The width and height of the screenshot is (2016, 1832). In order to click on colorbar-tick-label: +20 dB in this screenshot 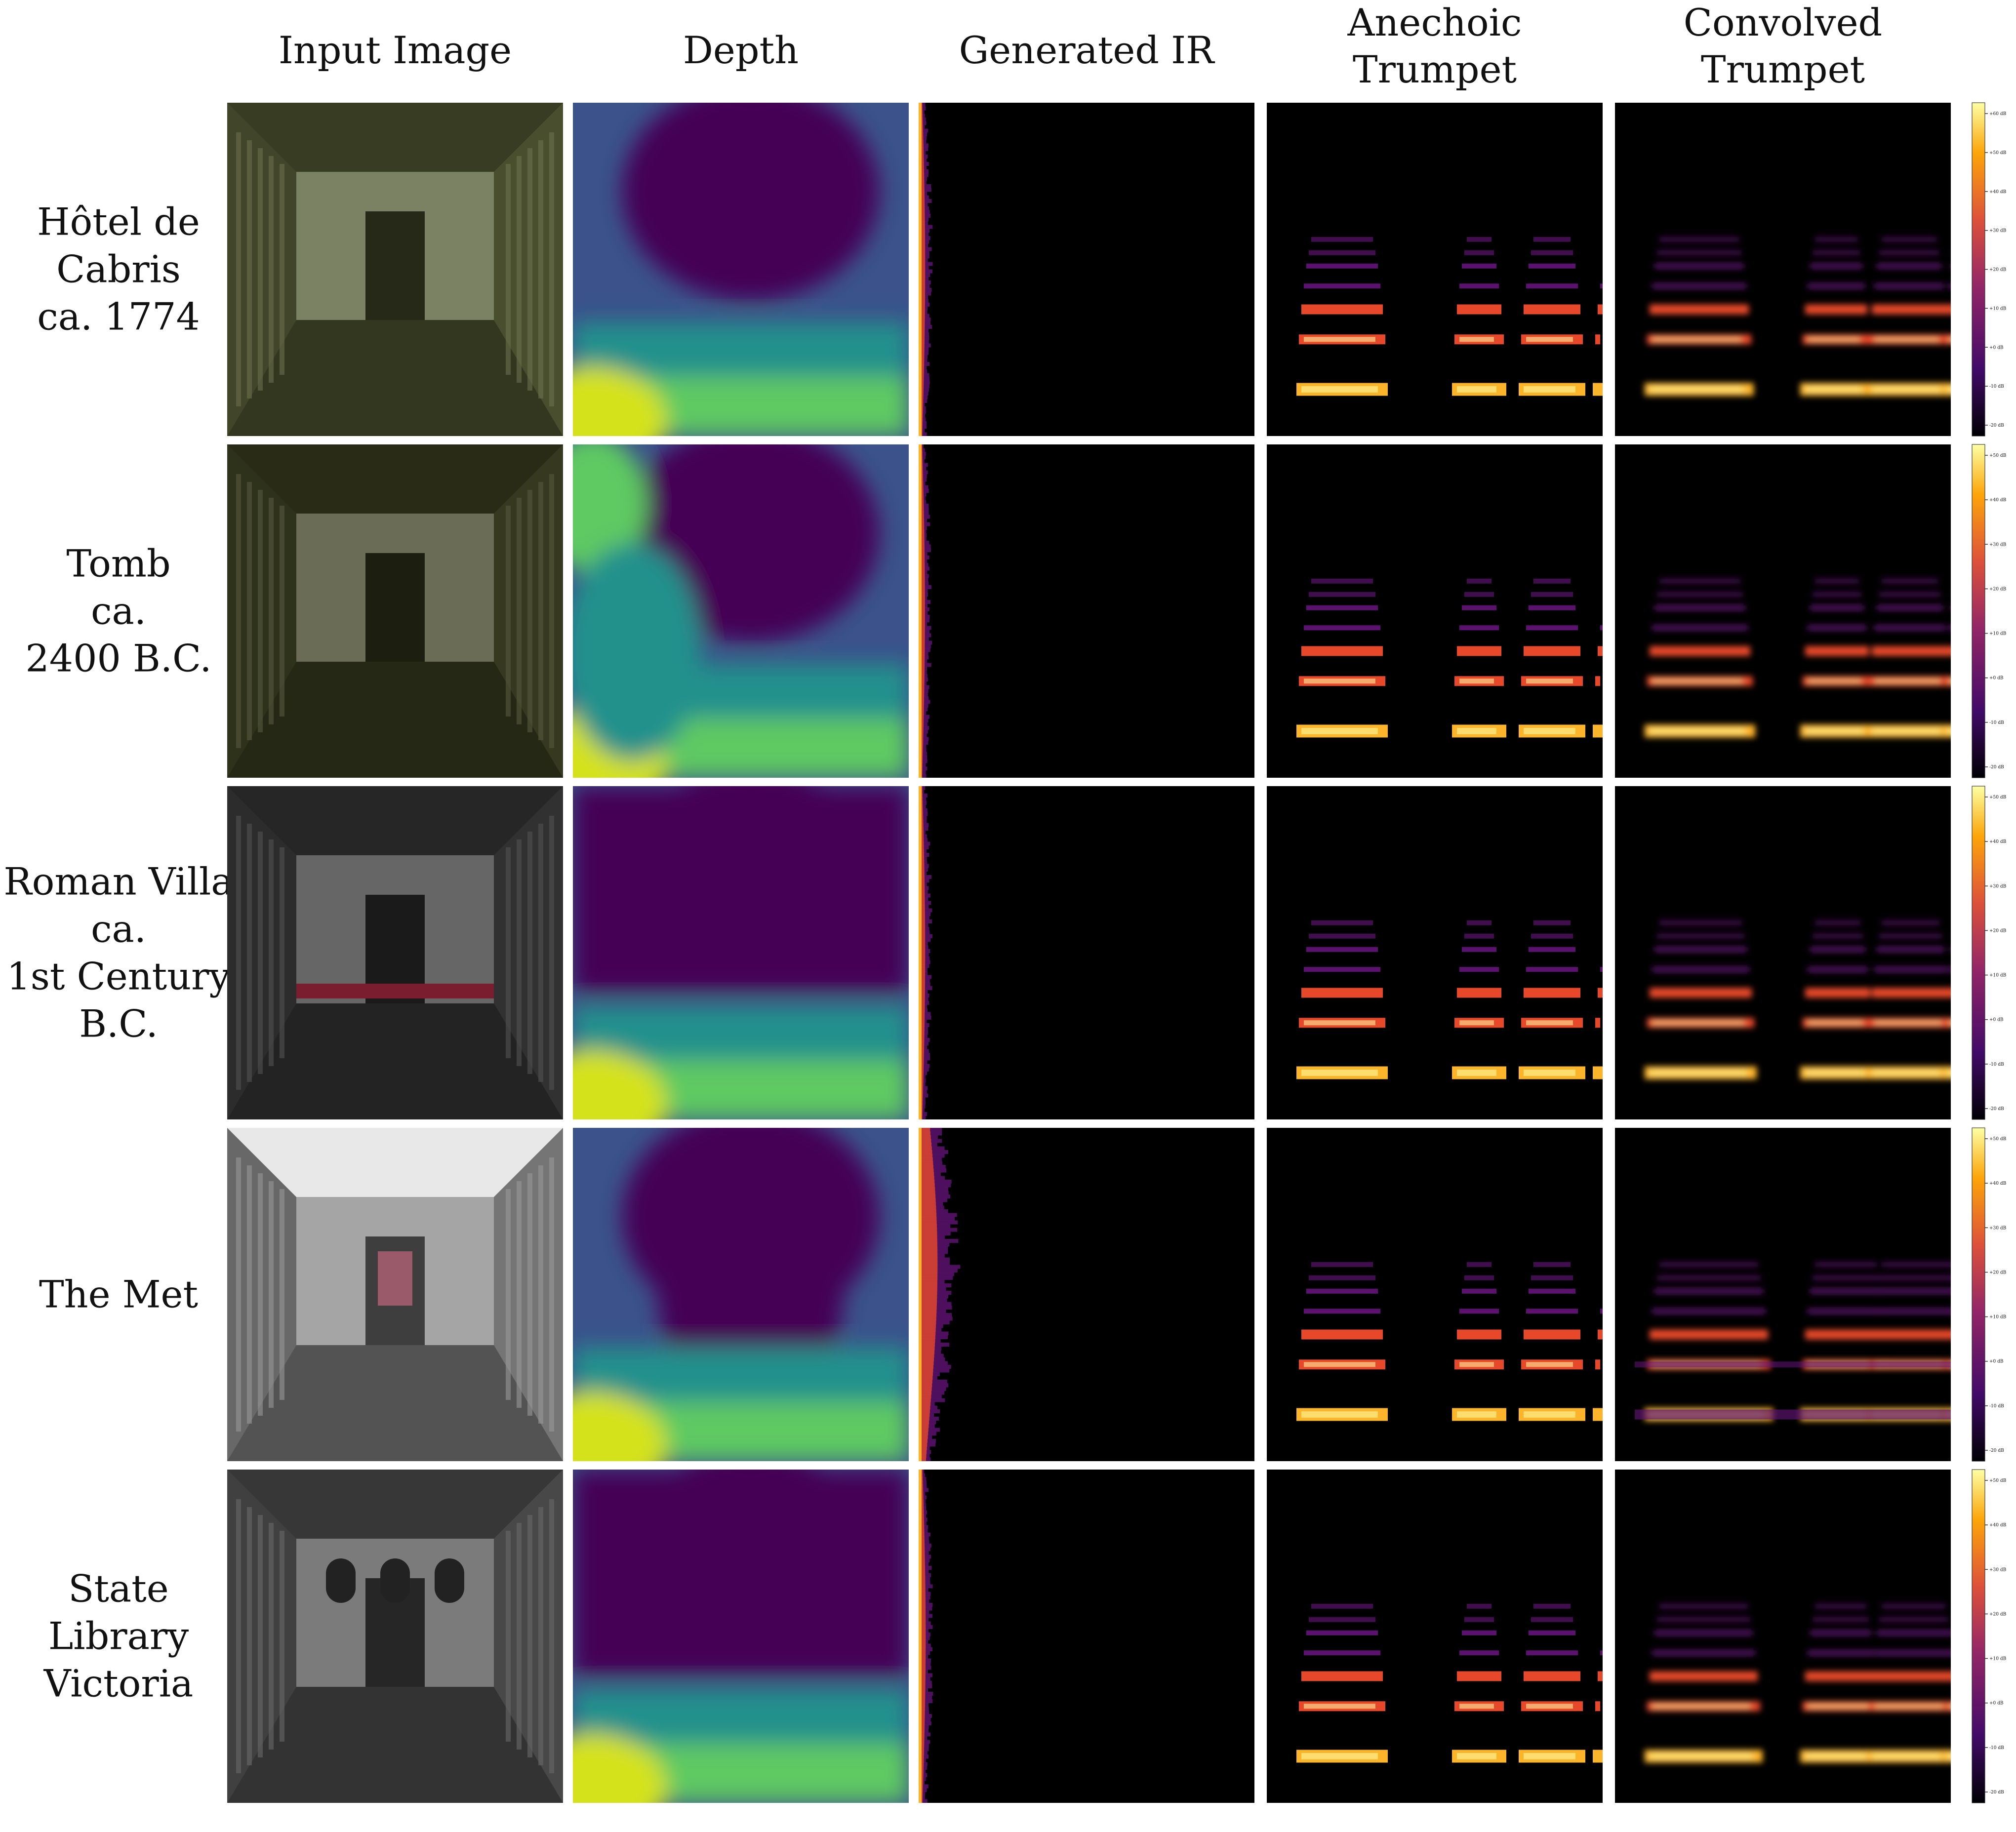, I will do `click(1998, 1614)`.